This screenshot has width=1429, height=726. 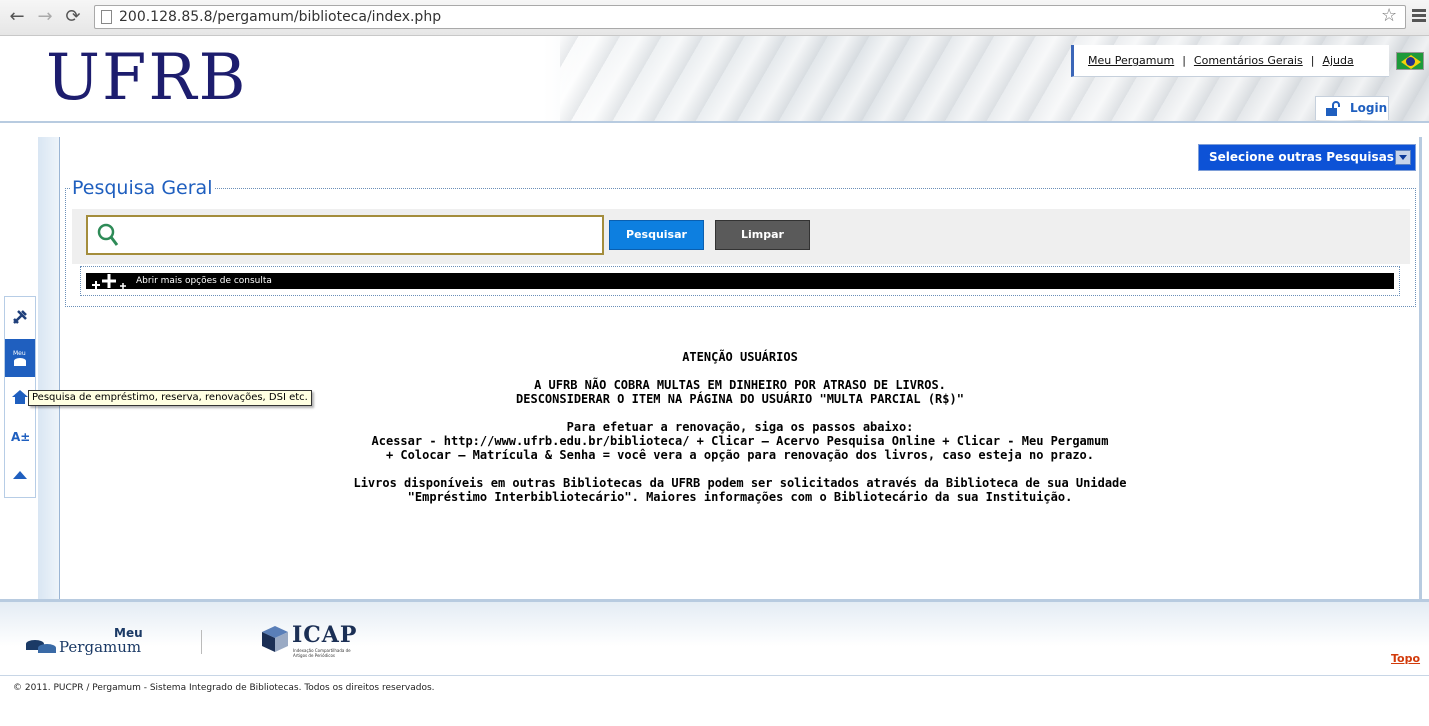 What do you see at coordinates (108, 234) in the screenshot?
I see `search-icon` at bounding box center [108, 234].